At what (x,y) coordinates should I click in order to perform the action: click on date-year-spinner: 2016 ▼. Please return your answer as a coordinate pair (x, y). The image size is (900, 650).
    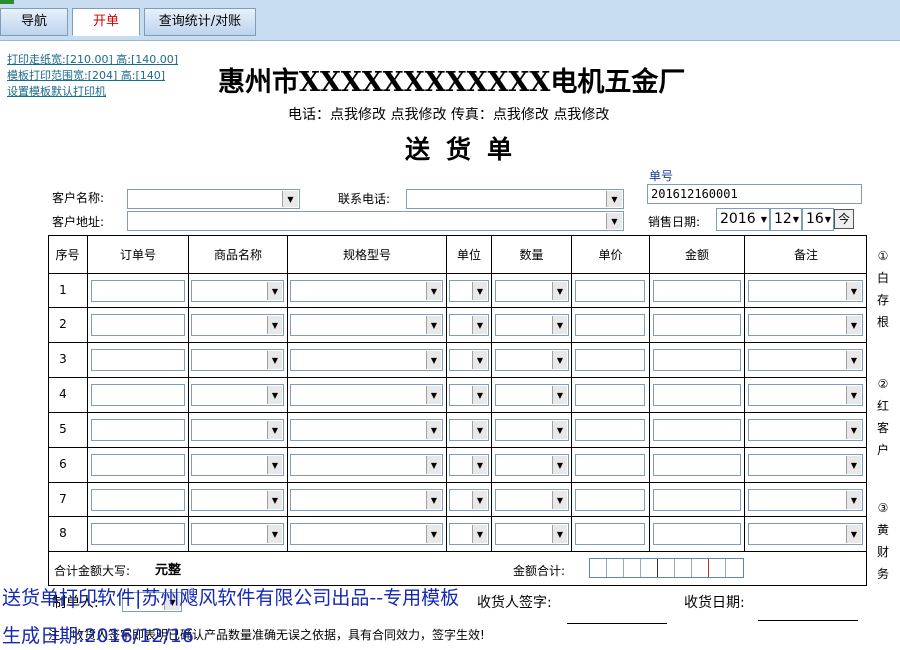
    Looking at the image, I should click on (743, 219).